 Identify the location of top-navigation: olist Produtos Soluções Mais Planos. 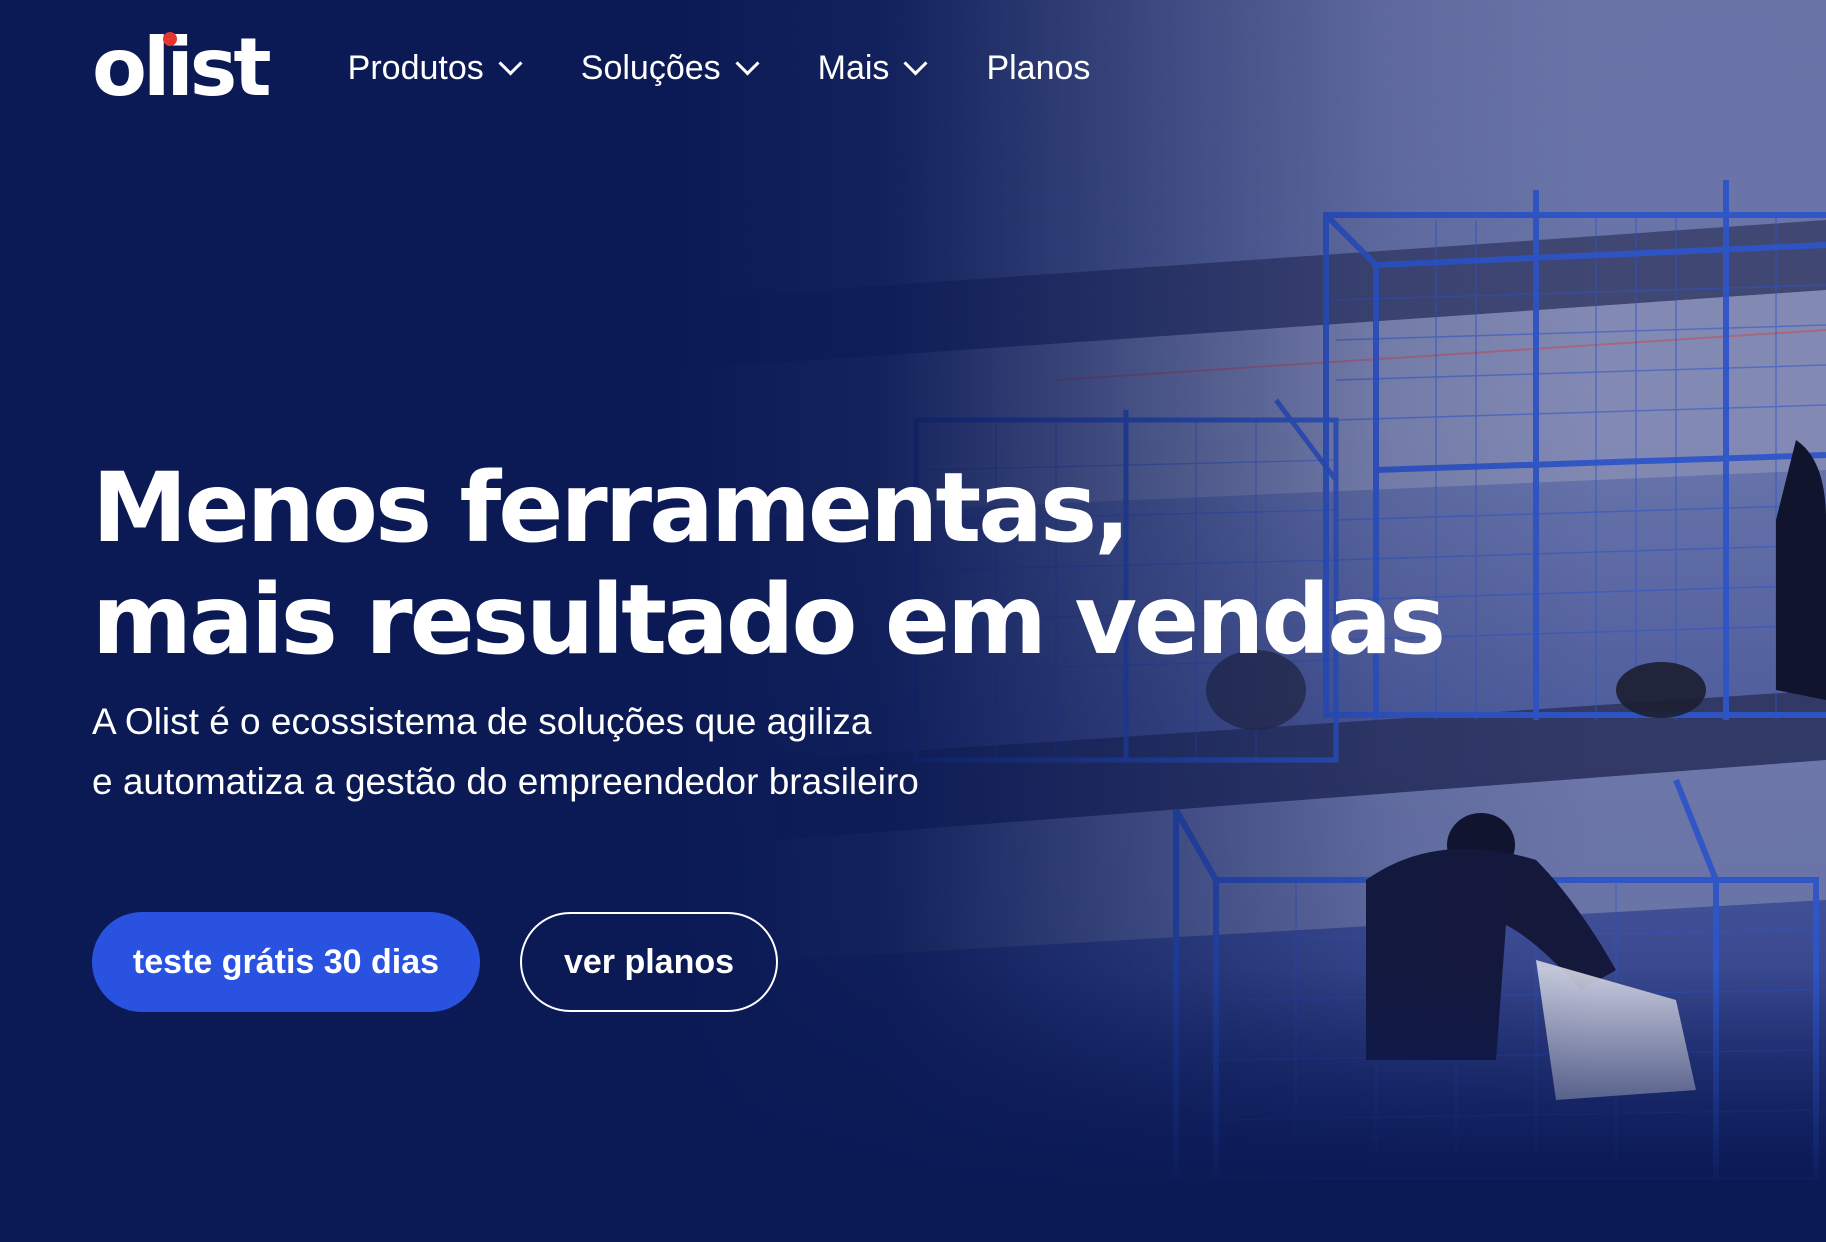
(622, 68).